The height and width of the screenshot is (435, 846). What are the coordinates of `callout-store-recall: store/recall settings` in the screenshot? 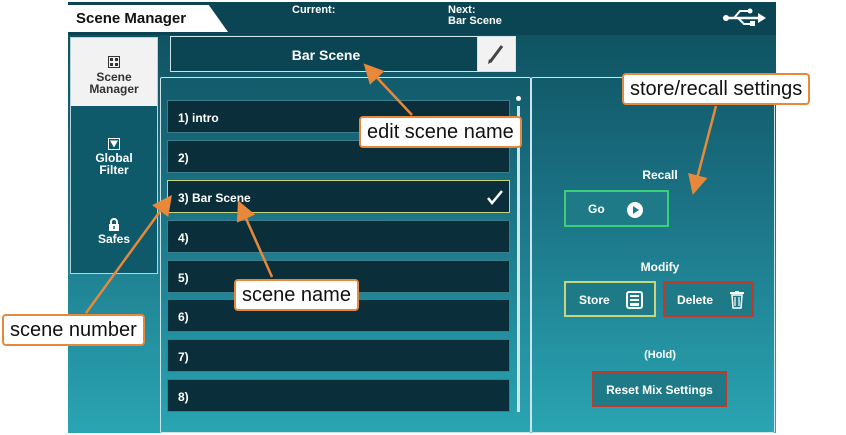 It's located at (716, 89).